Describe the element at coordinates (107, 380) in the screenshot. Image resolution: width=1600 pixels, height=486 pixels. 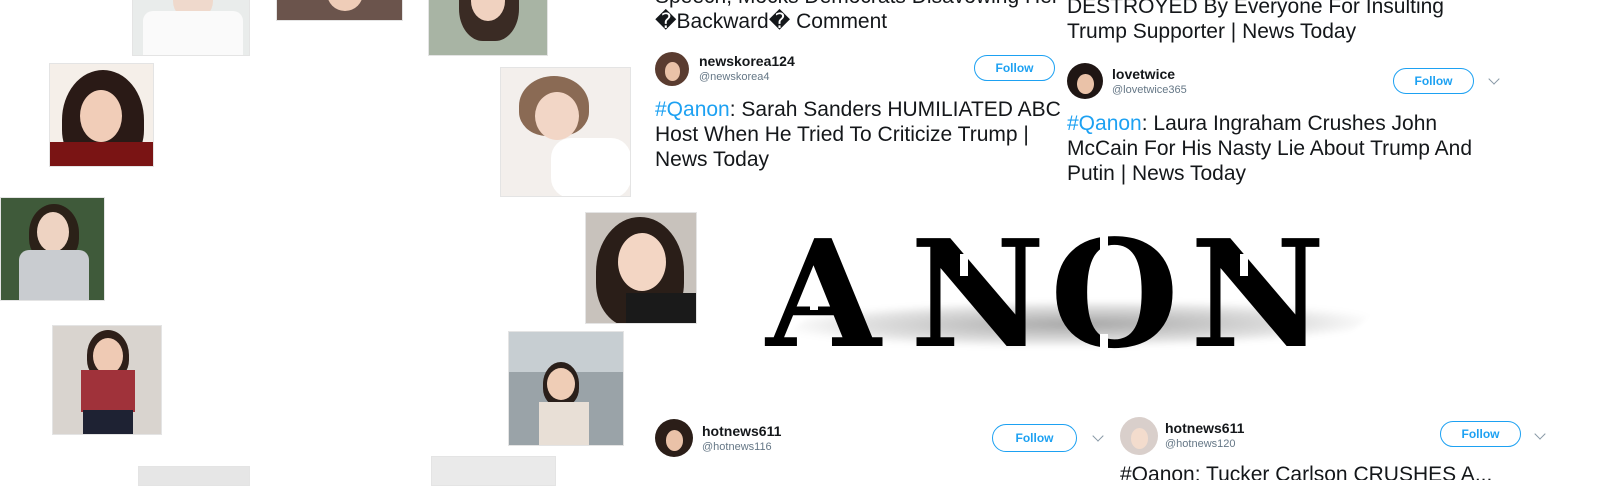
I see `photo-plaid-shirt` at that location.